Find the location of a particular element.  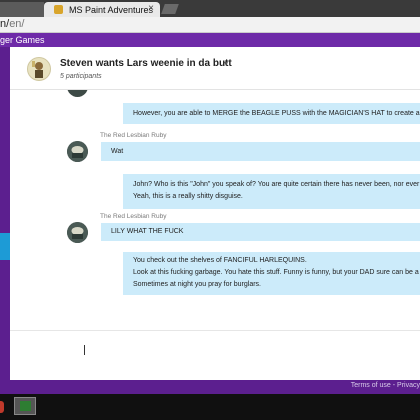

app-sidebar is located at coordinates (5, 213).